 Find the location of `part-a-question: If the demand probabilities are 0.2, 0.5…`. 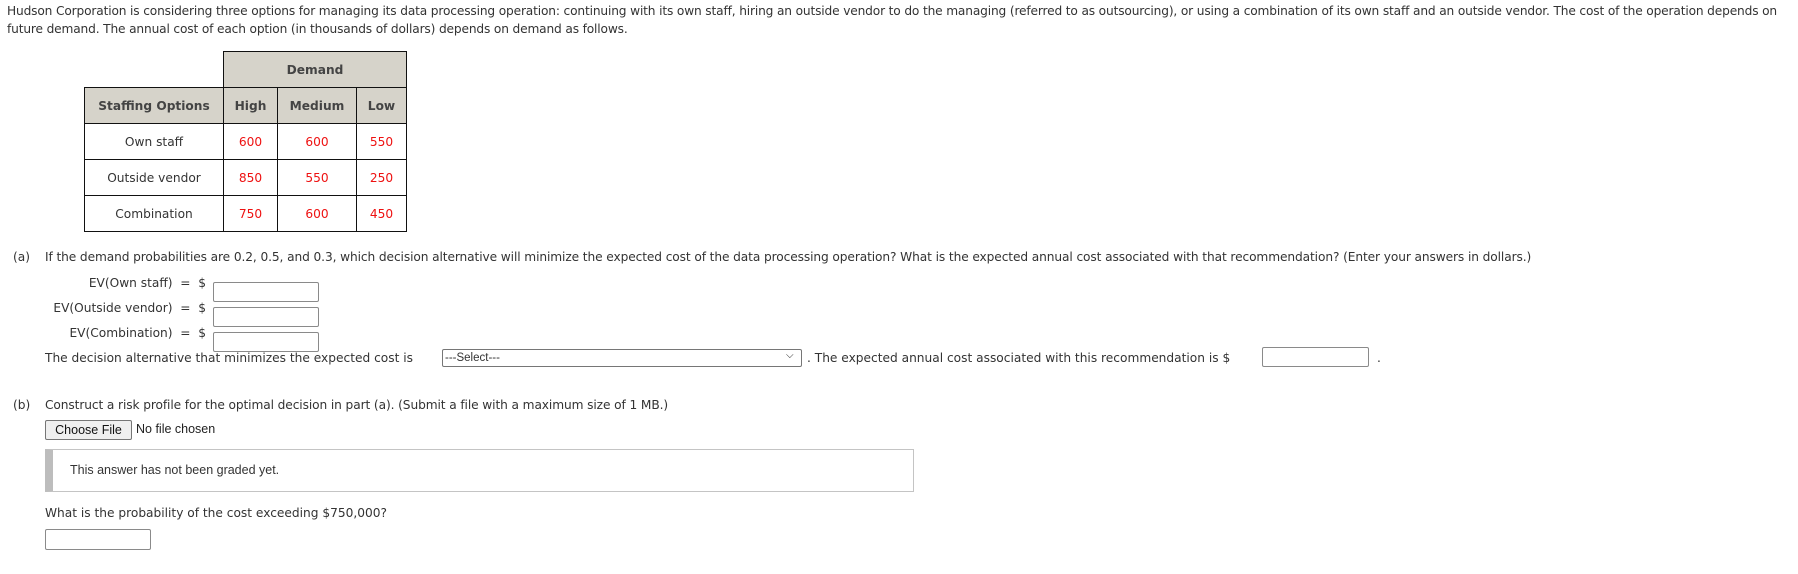

part-a-question: If the demand probabilities are 0.2, 0.5… is located at coordinates (788, 257).